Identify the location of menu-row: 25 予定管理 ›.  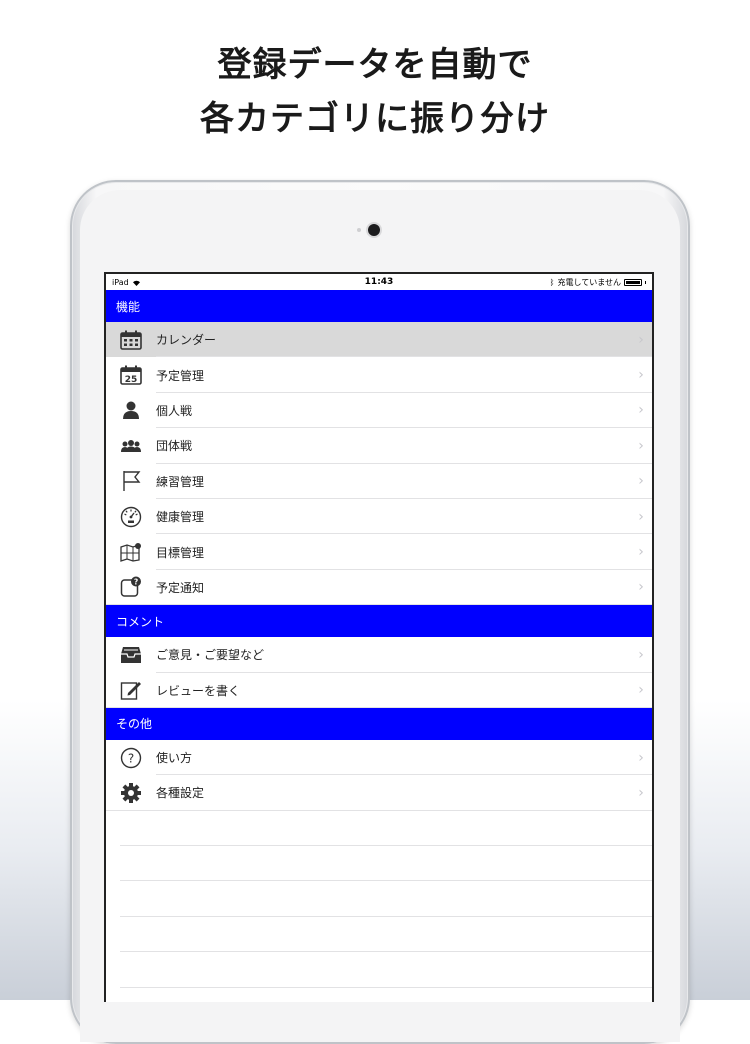
(379, 375).